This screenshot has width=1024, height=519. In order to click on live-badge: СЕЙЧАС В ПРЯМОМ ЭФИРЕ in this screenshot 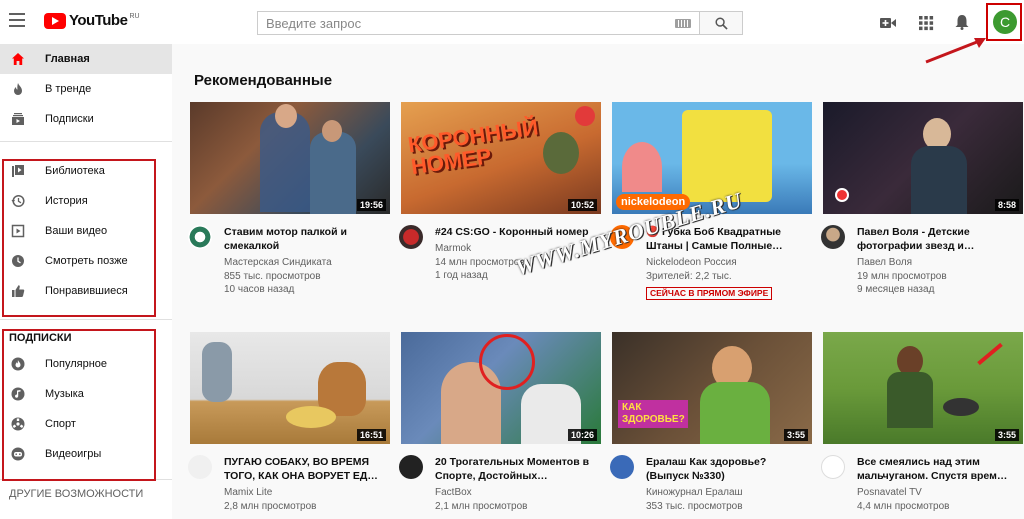, I will do `click(709, 293)`.